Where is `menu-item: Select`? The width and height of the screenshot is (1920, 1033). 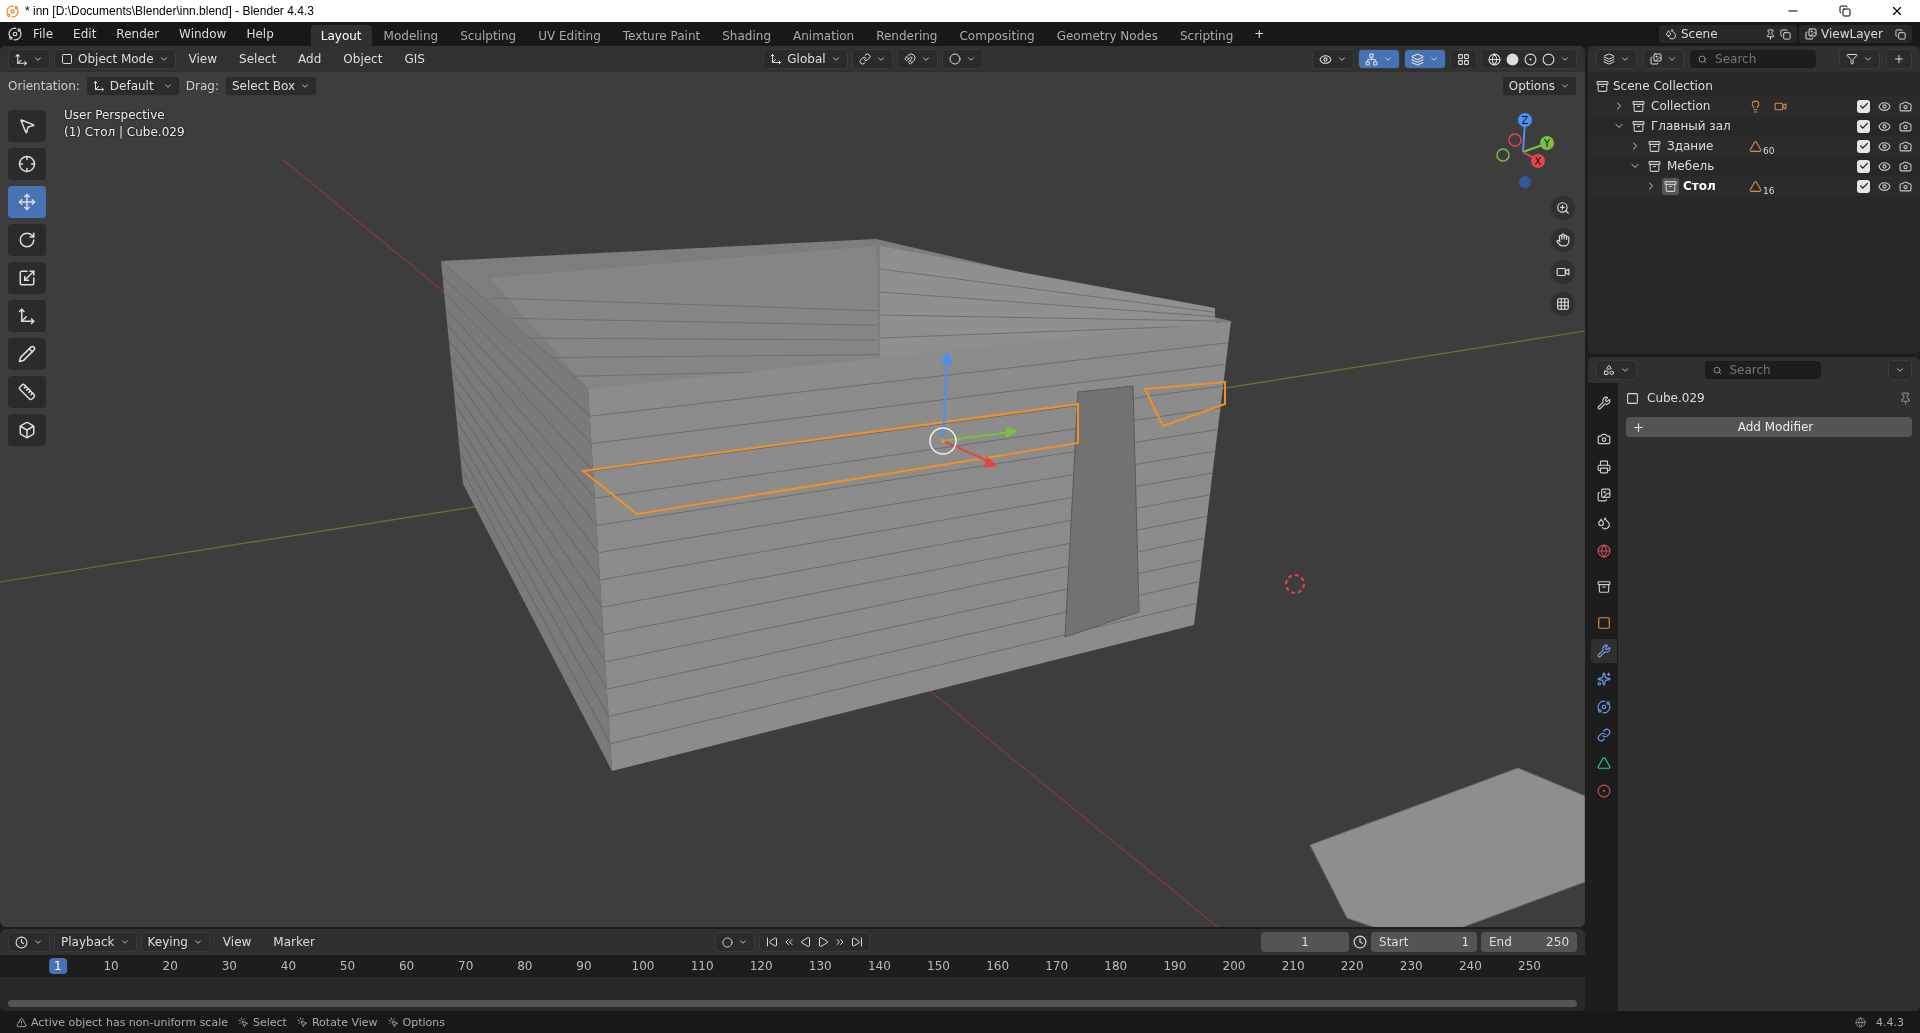
menu-item: Select is located at coordinates (258, 59).